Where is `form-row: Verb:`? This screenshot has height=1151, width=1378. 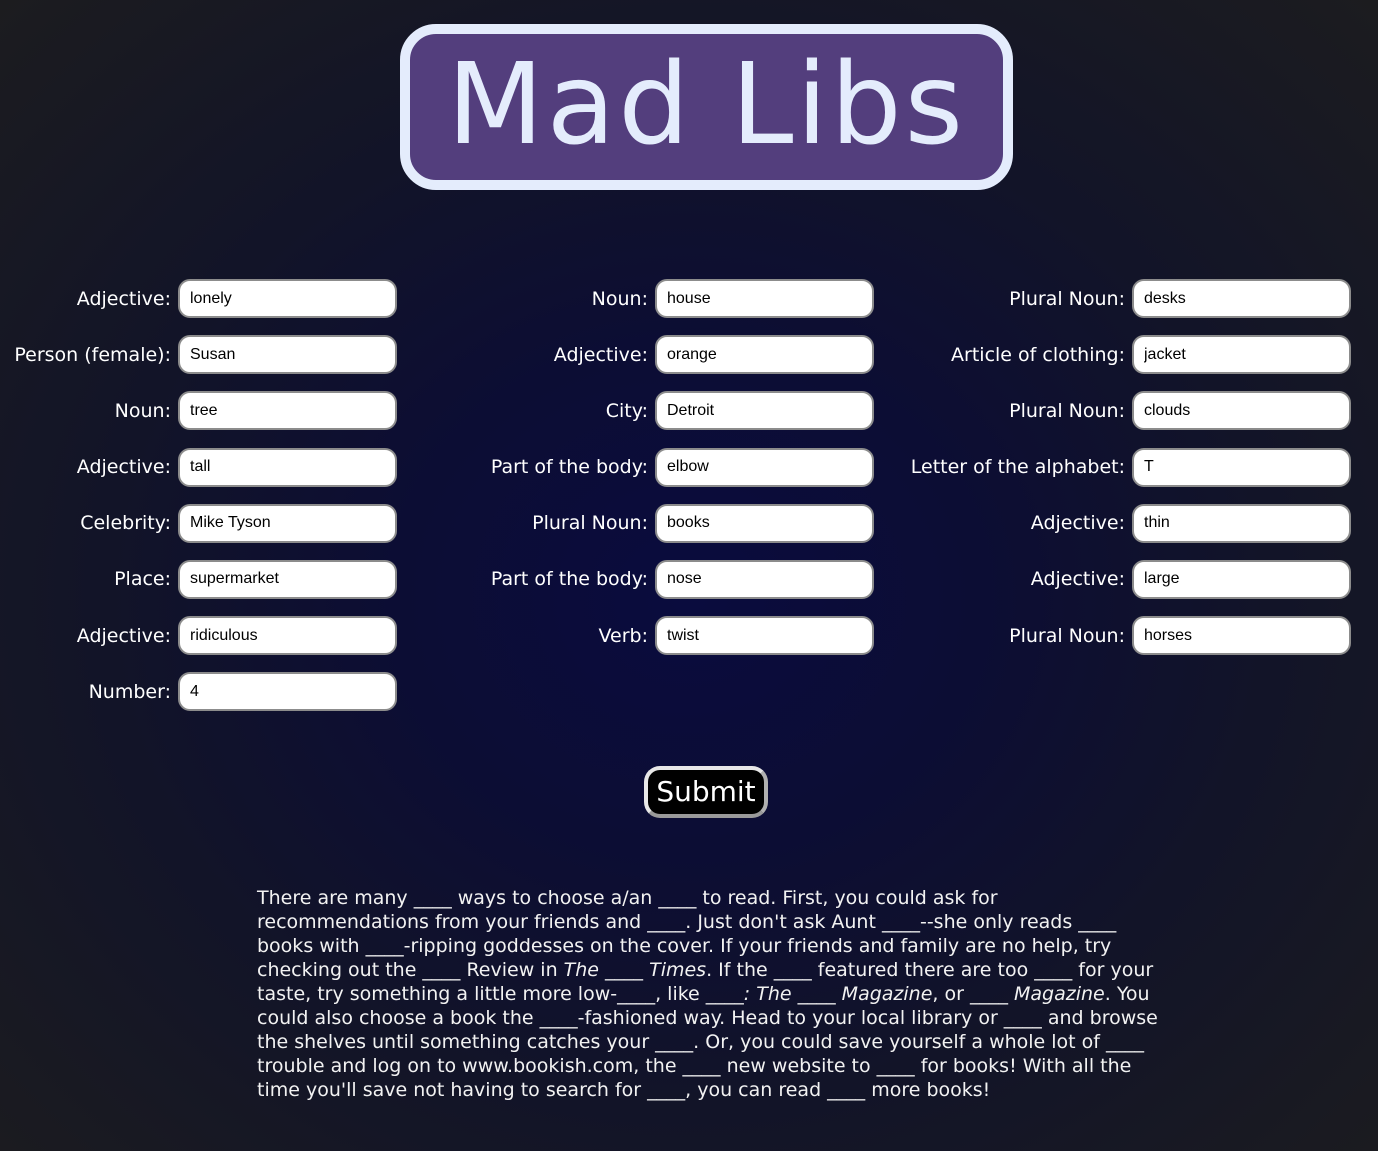 form-row: Verb: is located at coordinates (657, 636).